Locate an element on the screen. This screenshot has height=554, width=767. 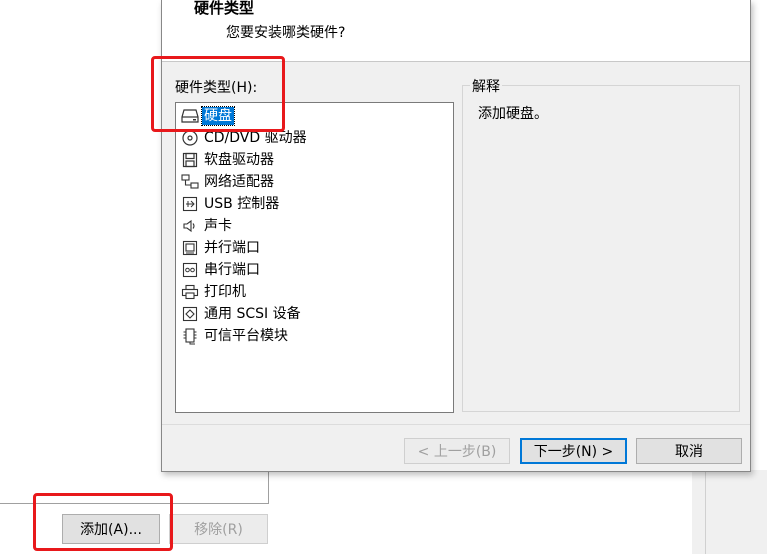
list-item-tpm: 可信平台模块 is located at coordinates (235, 336).